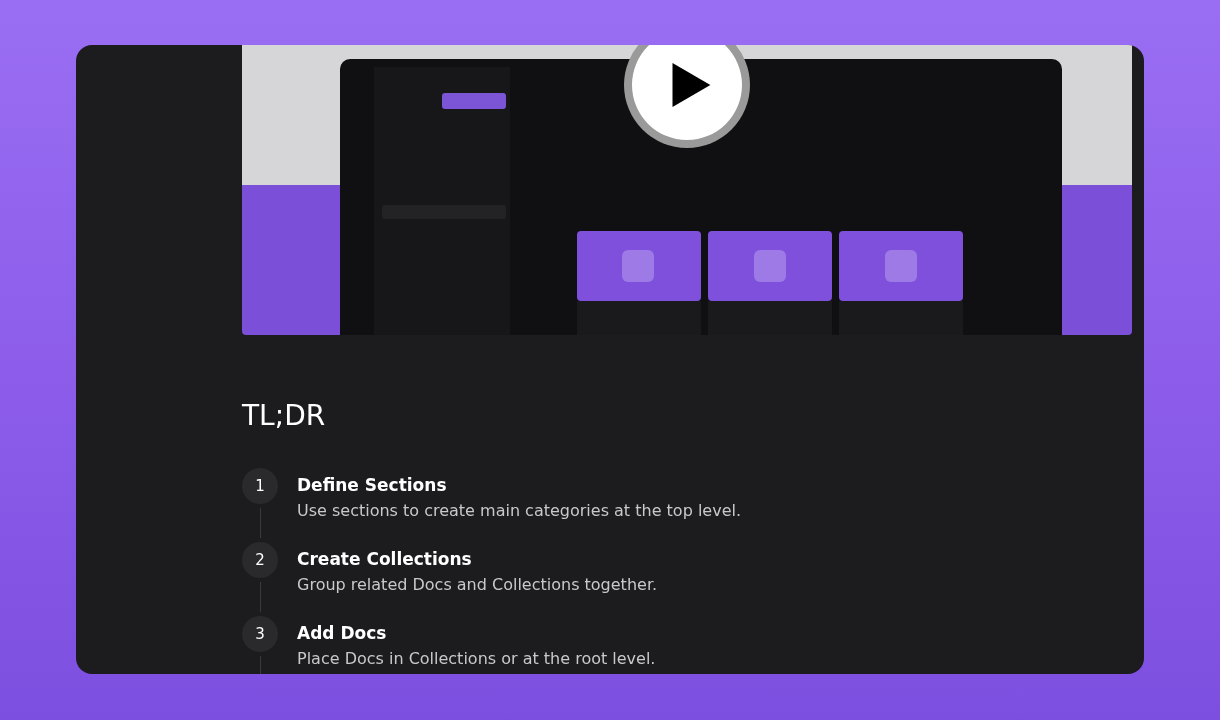 This screenshot has height=720, width=1220. I want to click on step-number: 1, so click(260, 486).